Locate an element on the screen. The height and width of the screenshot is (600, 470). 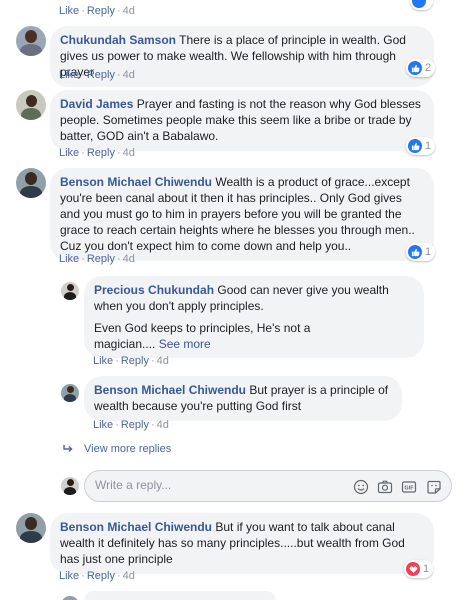
reply-input-box: GIF is located at coordinates (268, 486).